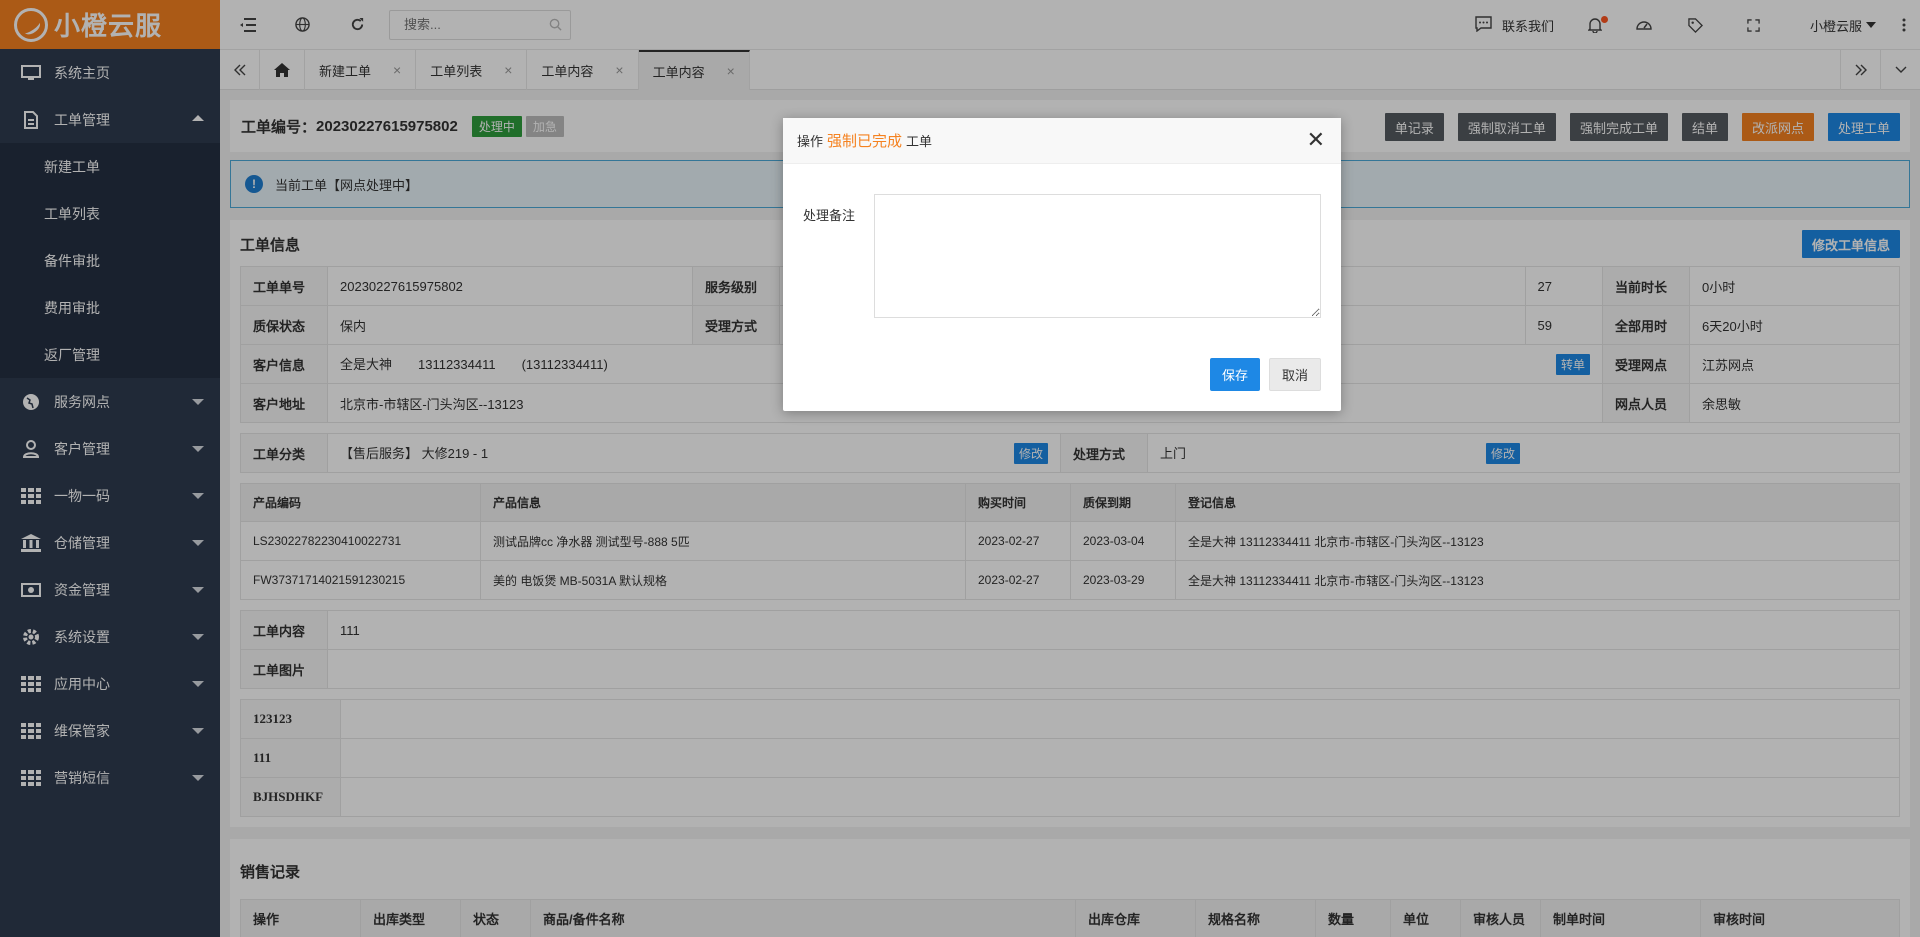 The image size is (1920, 937). I want to click on dialog-footer: 保存 取消, so click(1265, 374).